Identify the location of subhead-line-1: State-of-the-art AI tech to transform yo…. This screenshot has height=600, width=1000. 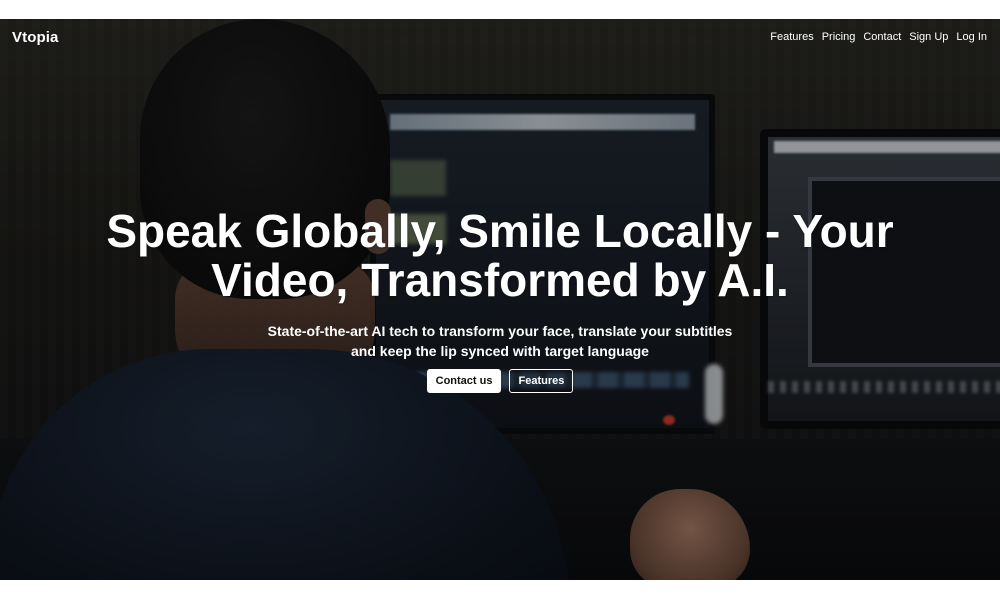
(500, 331).